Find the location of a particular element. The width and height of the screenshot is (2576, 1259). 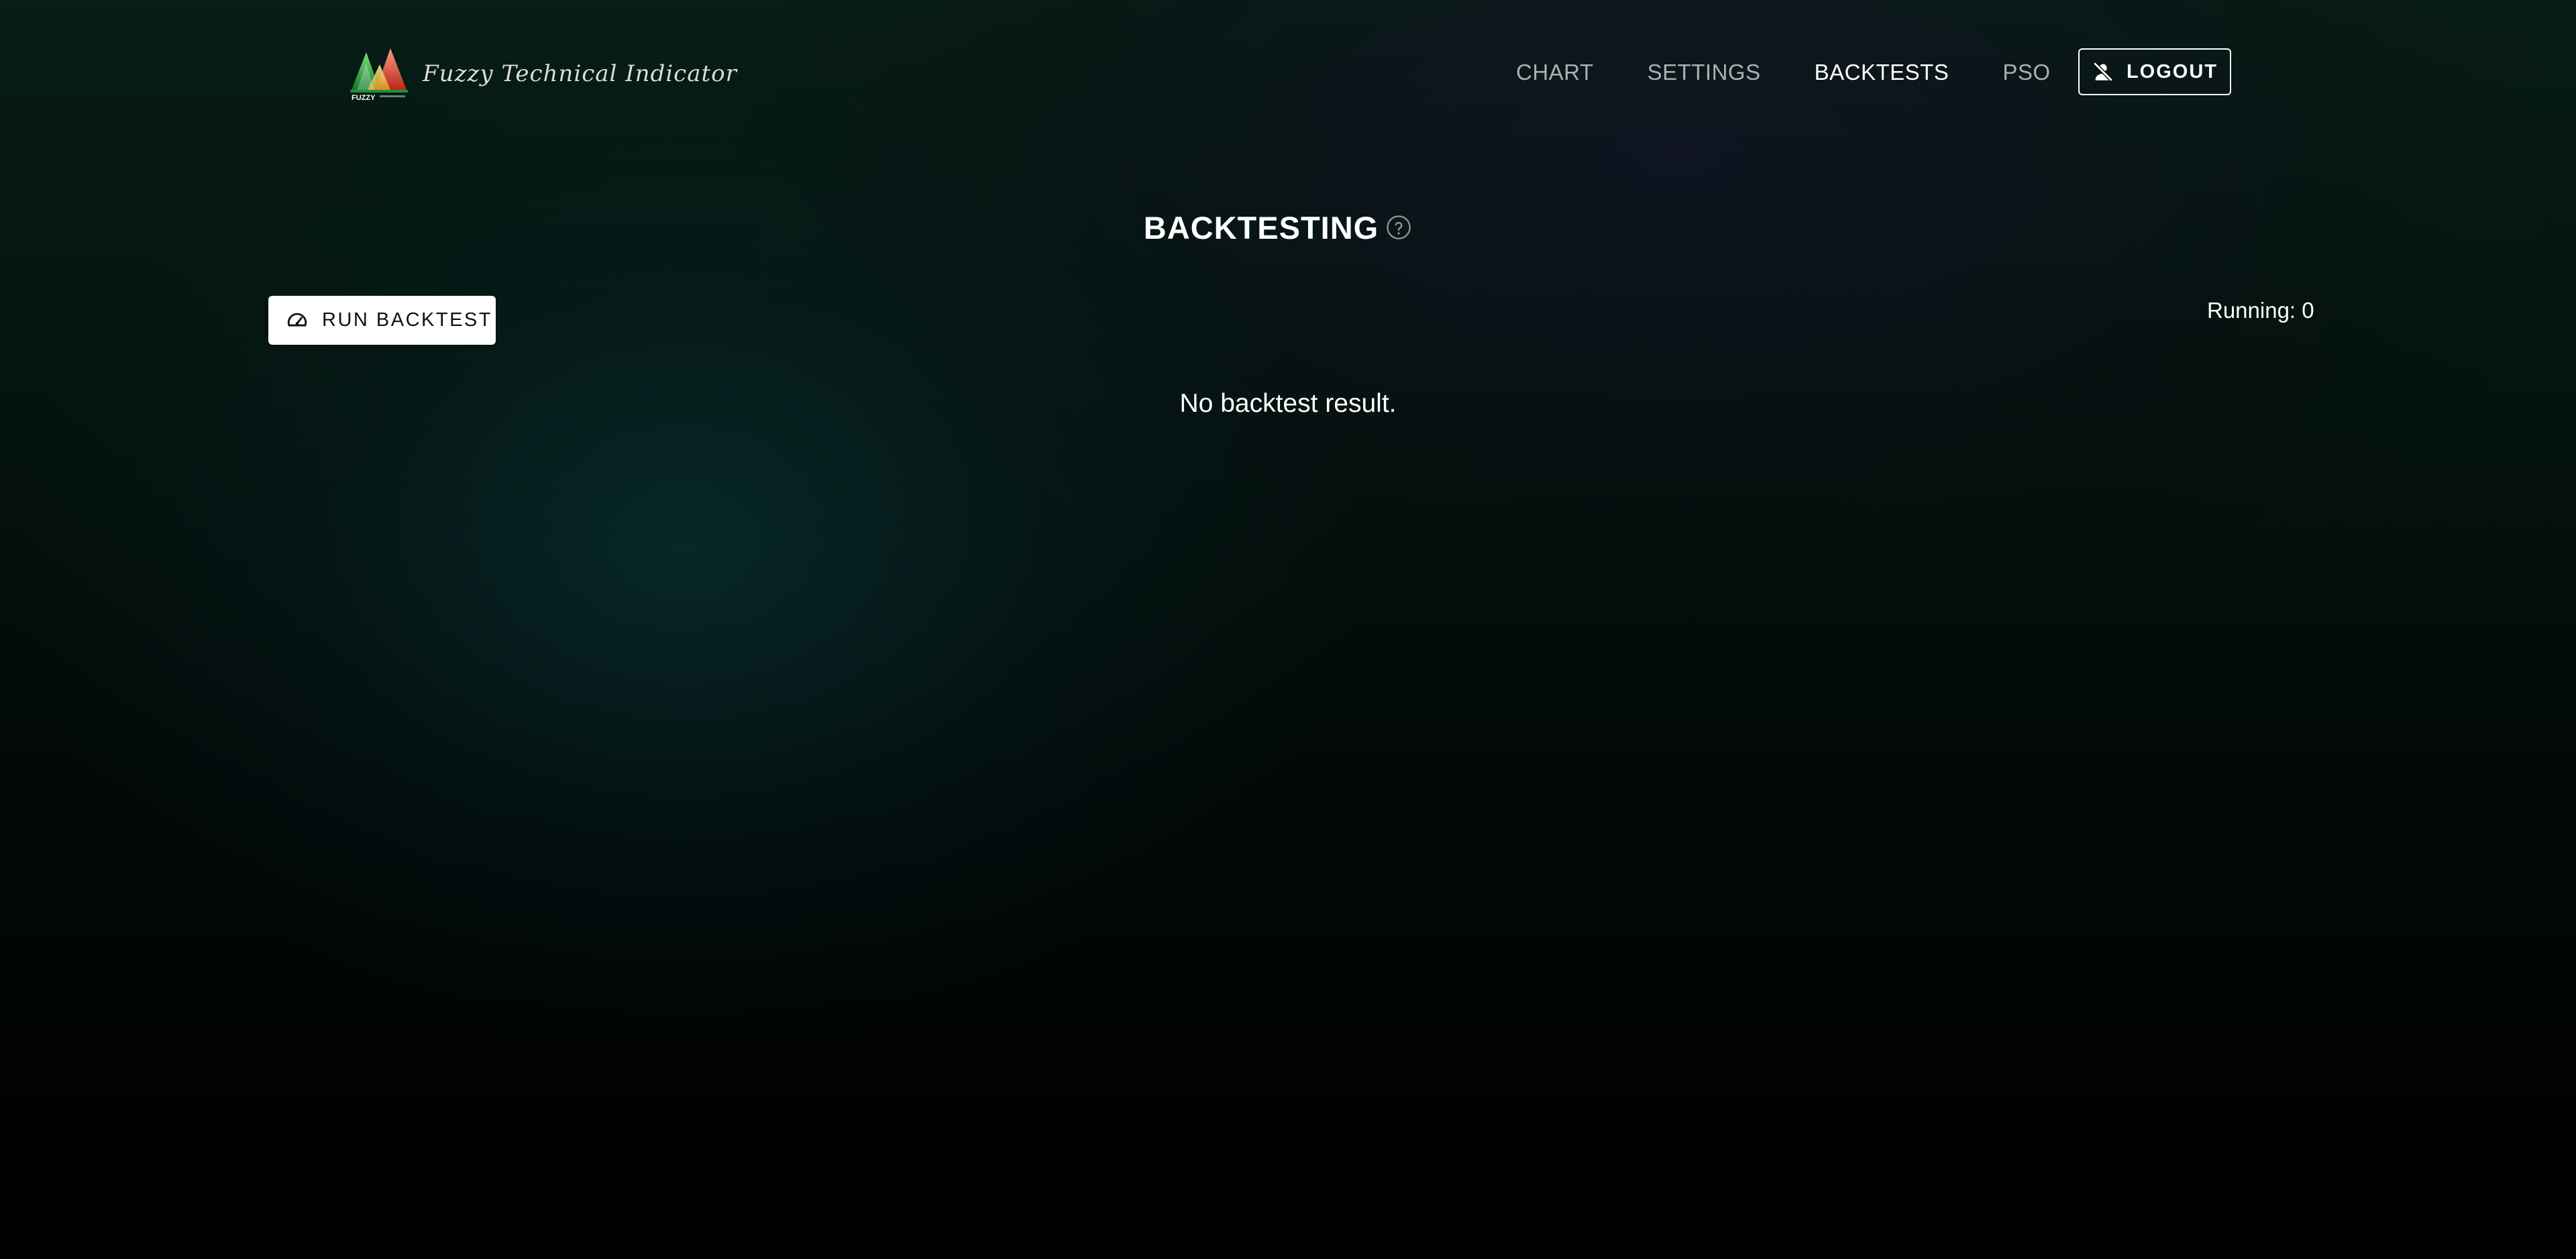

nav-chart: CHART is located at coordinates (1555, 72).